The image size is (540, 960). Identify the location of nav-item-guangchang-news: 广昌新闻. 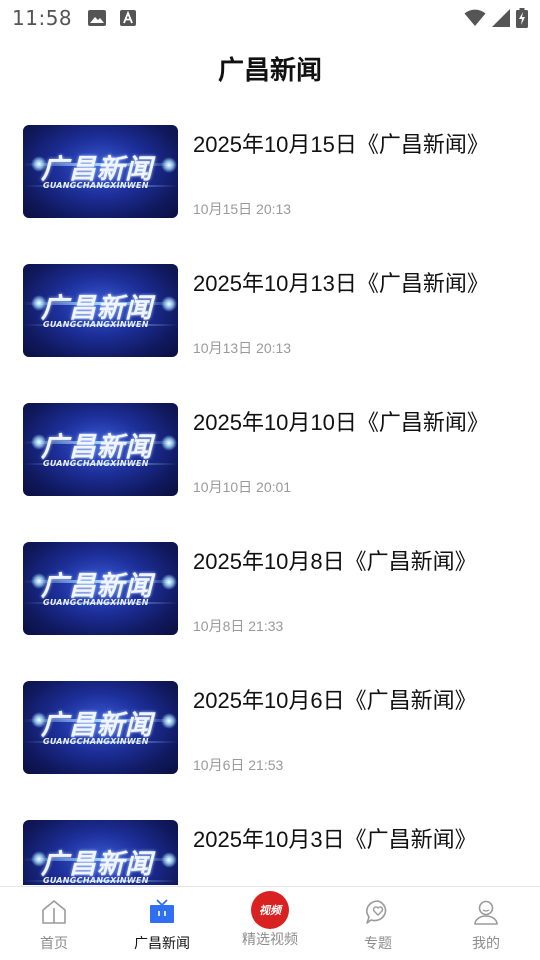
(162, 923).